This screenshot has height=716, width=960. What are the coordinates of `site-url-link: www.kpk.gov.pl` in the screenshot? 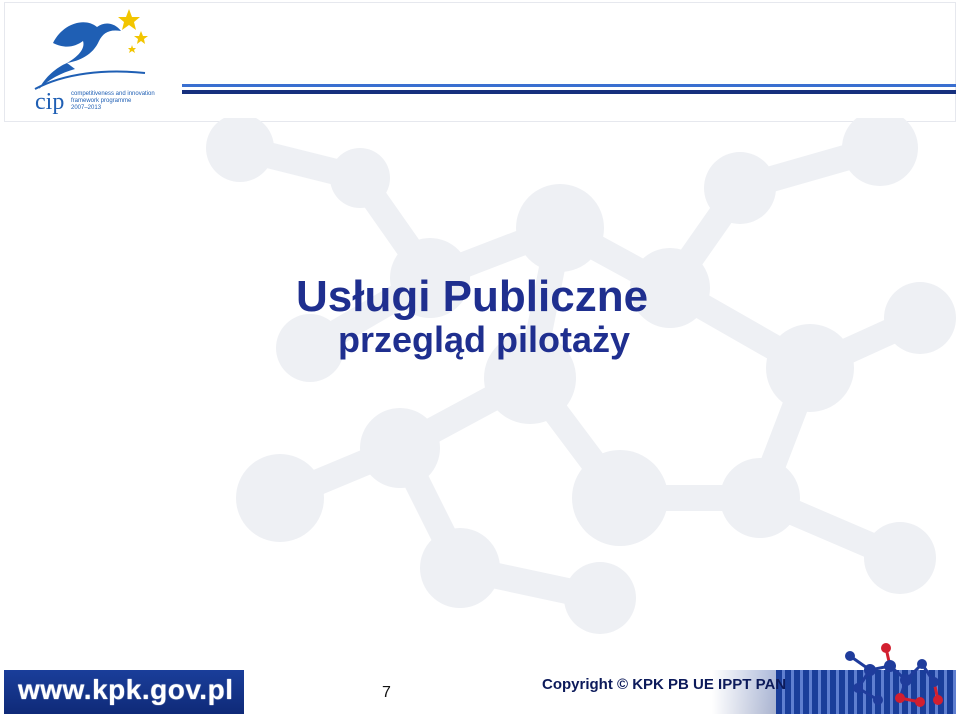 It's located at (125, 690).